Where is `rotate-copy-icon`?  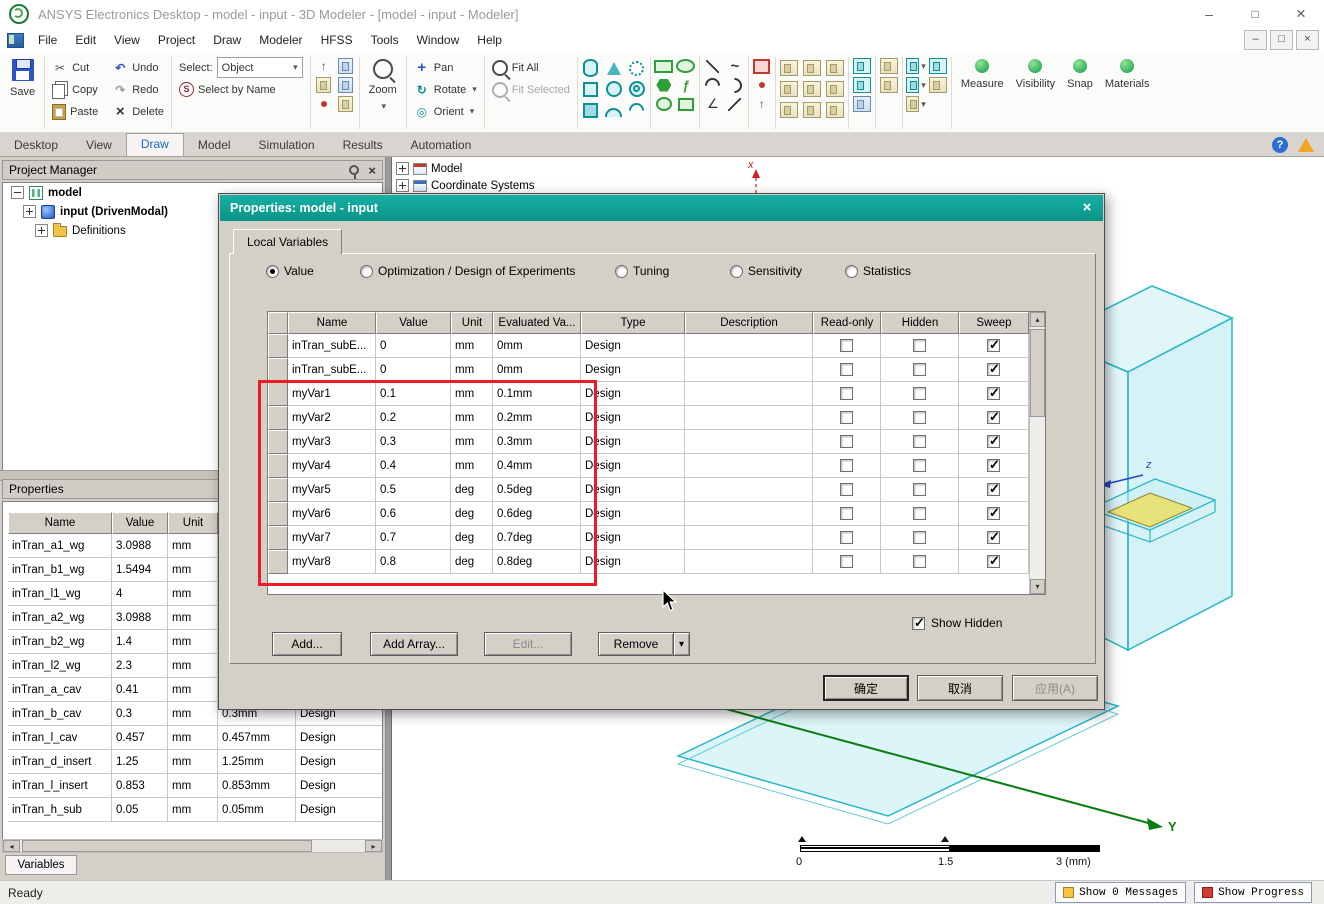
rotate-copy-icon is located at coordinates (812, 68).